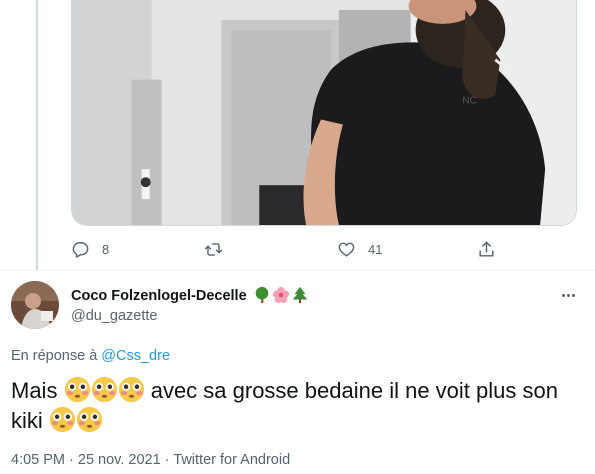  What do you see at coordinates (54, 356) in the screenshot?
I see `reply-prefix: En réponse à` at bounding box center [54, 356].